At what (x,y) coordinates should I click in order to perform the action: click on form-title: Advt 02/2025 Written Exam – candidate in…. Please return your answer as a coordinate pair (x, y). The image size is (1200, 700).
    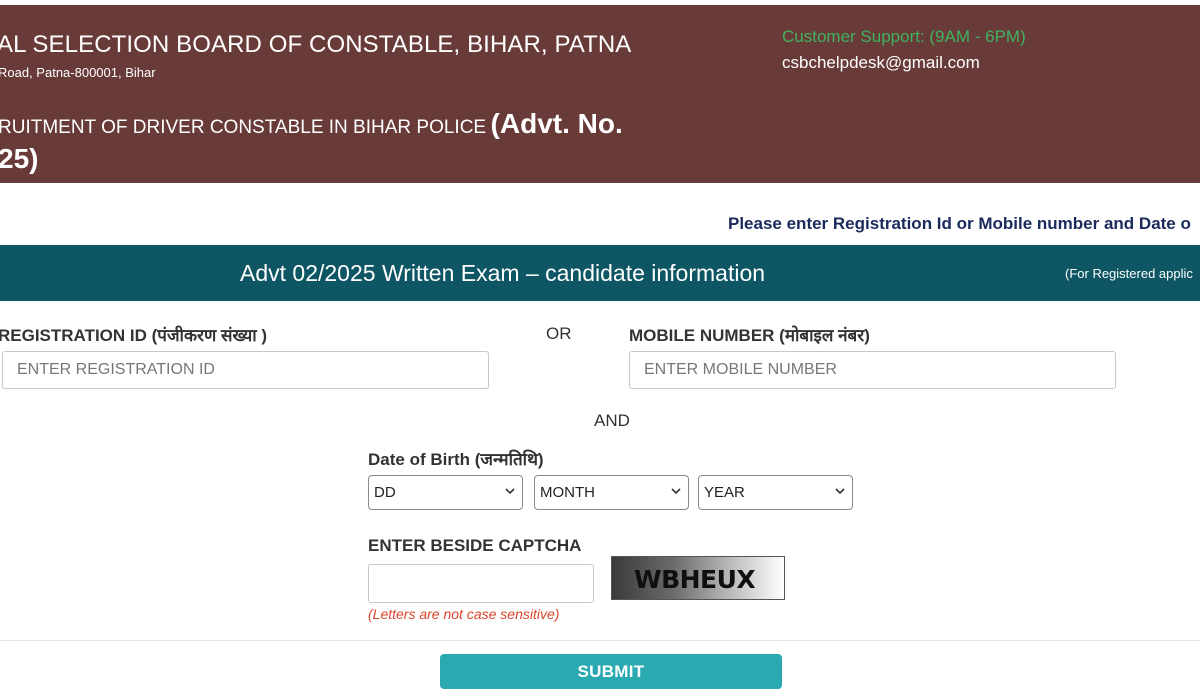
    Looking at the image, I should click on (503, 273).